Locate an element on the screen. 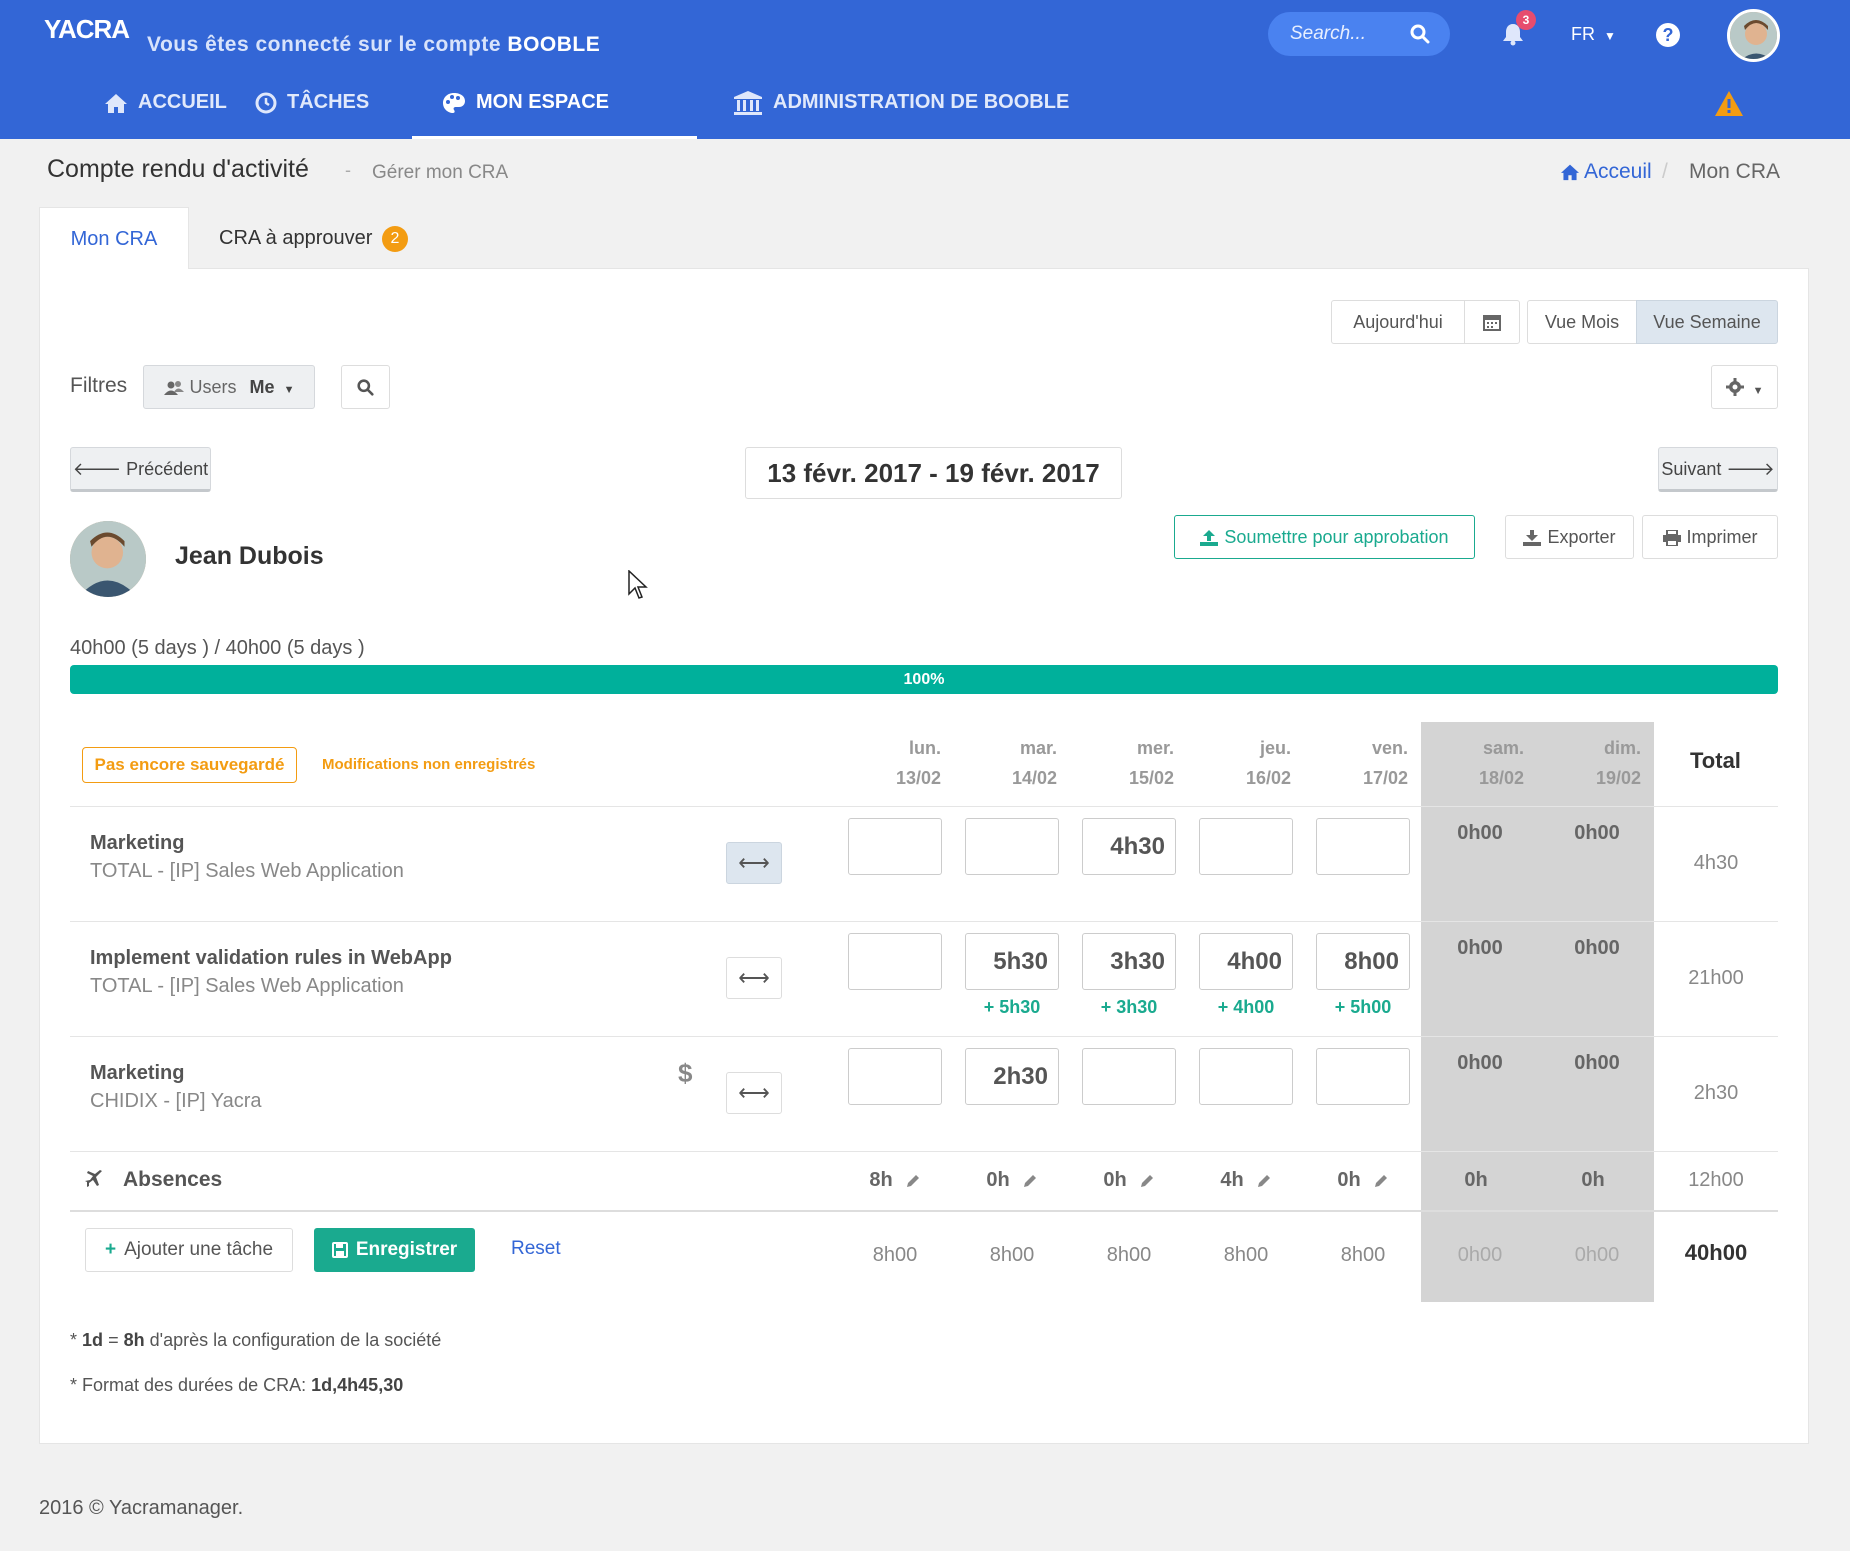 The image size is (1850, 1551). nav-administration: ADMINISTRATION DE BOOBLE is located at coordinates (901, 109).